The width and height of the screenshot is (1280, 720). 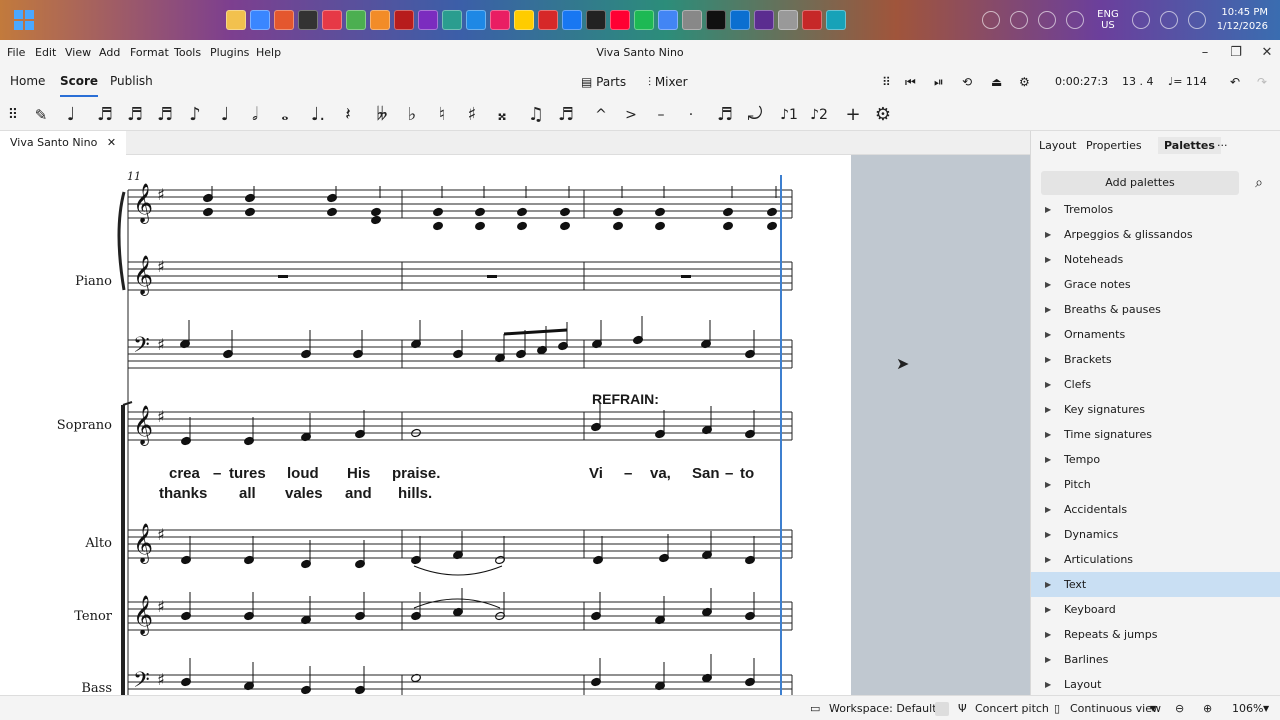 What do you see at coordinates (1155, 659) in the screenshot?
I see `palette-item: ▶ Barlines` at bounding box center [1155, 659].